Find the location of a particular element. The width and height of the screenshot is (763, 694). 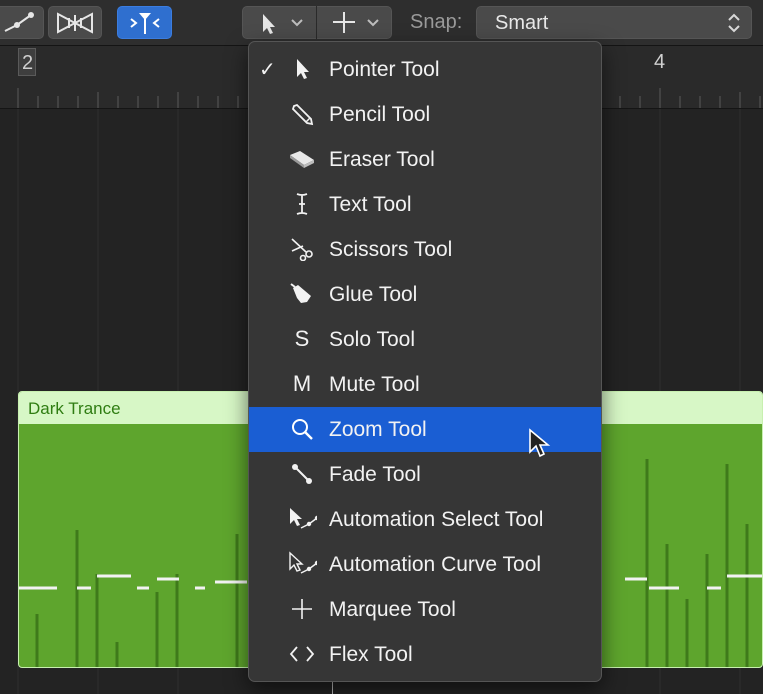

toolbar: Snap: Smart is located at coordinates (381, 23).